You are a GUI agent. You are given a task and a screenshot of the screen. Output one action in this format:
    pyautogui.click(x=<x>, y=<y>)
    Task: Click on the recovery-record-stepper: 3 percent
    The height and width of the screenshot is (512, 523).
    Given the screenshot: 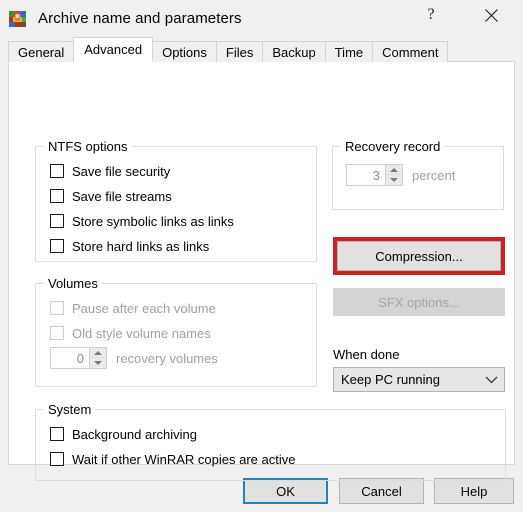 What is the action you would take?
    pyautogui.click(x=400, y=175)
    